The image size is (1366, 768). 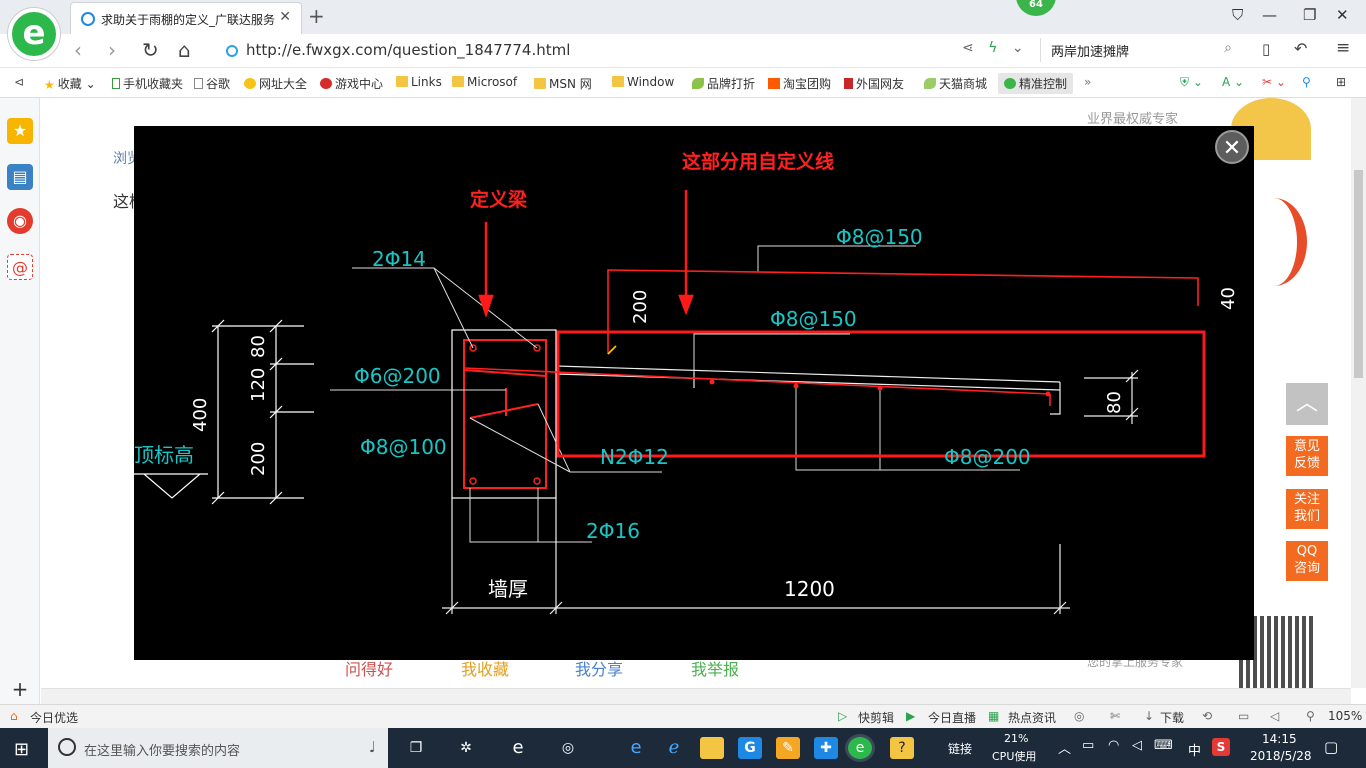 What do you see at coordinates (1307, 509) in the screenshot?
I see `follow-us-button: 关注 我们` at bounding box center [1307, 509].